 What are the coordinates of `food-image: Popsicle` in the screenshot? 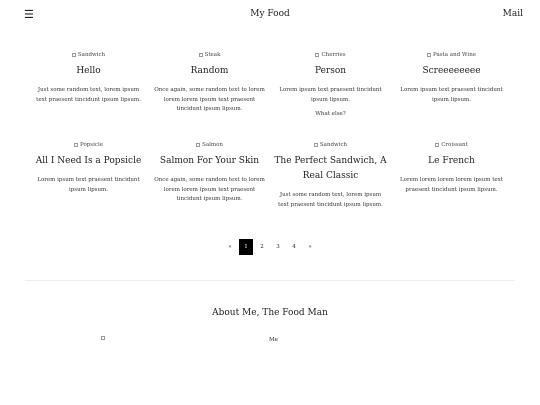 It's located at (88, 144).